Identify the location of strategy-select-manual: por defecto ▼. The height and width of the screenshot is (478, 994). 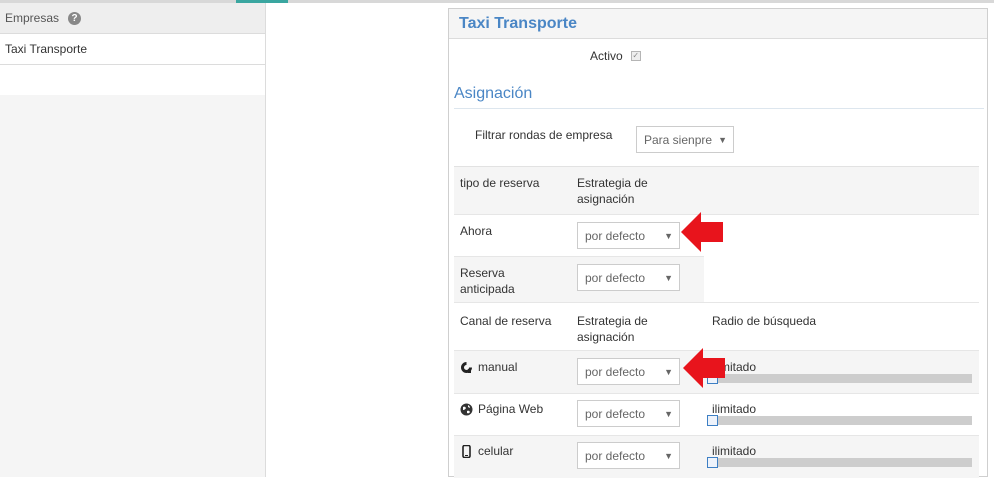
(628, 371).